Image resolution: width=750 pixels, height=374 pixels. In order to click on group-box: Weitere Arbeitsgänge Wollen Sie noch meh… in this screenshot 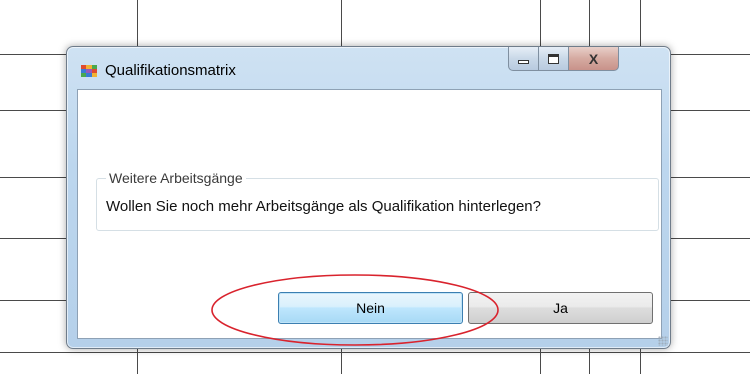, I will do `click(377, 200)`.